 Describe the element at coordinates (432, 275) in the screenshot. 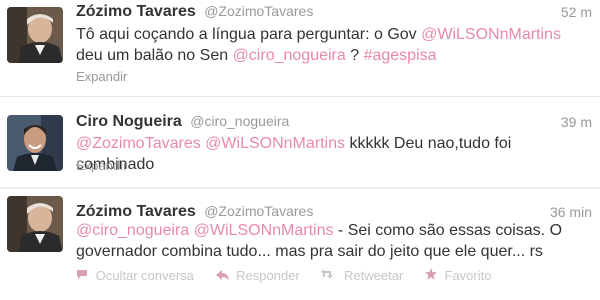

I see `star-icon` at that location.